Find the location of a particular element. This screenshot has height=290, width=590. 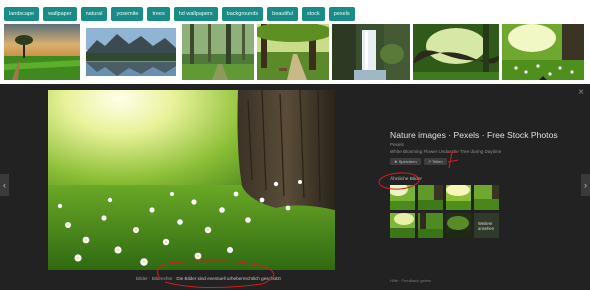

footer-left-text: Bilder · Bildrechte is located at coordinates (154, 278).